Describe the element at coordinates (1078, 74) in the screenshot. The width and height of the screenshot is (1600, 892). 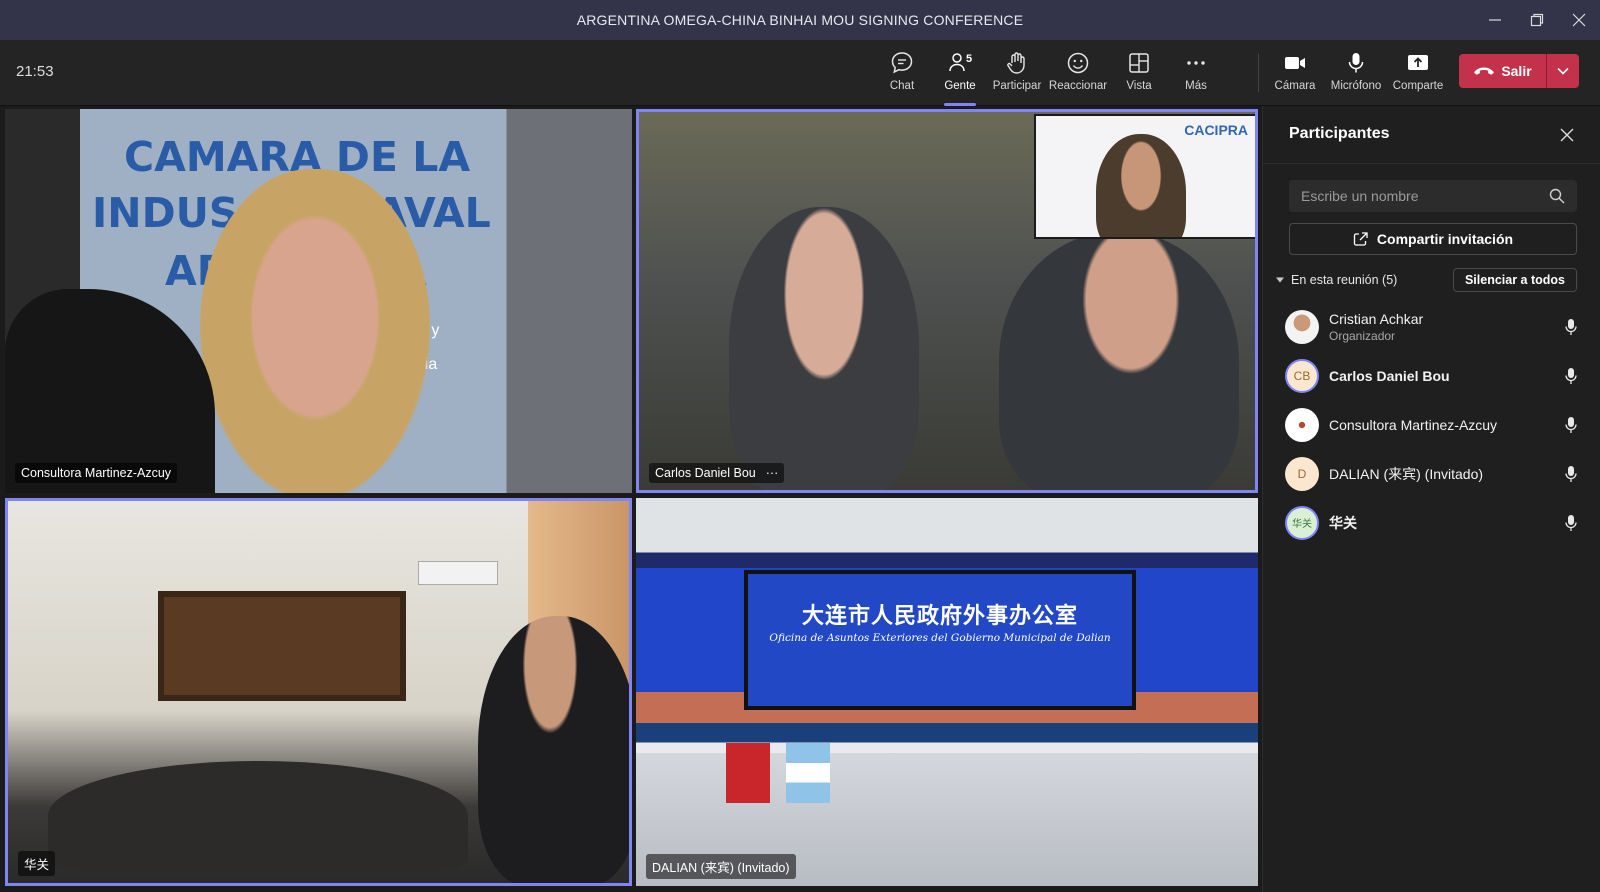
I see `react-button: Reaccionar` at that location.